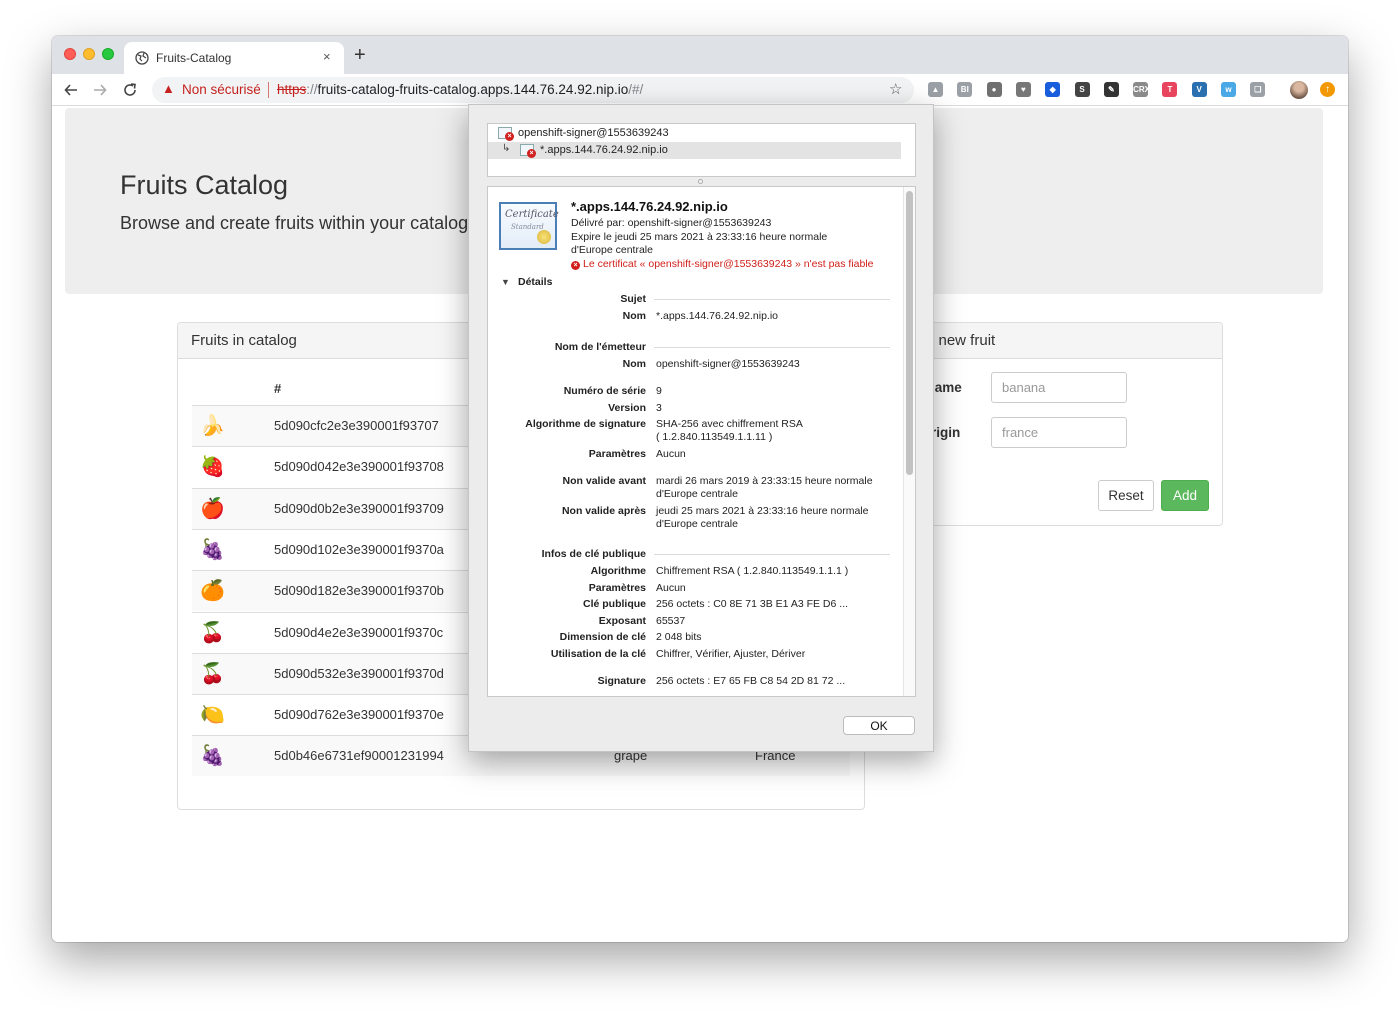  Describe the element at coordinates (1059, 387) in the screenshot. I see `name-input` at that location.